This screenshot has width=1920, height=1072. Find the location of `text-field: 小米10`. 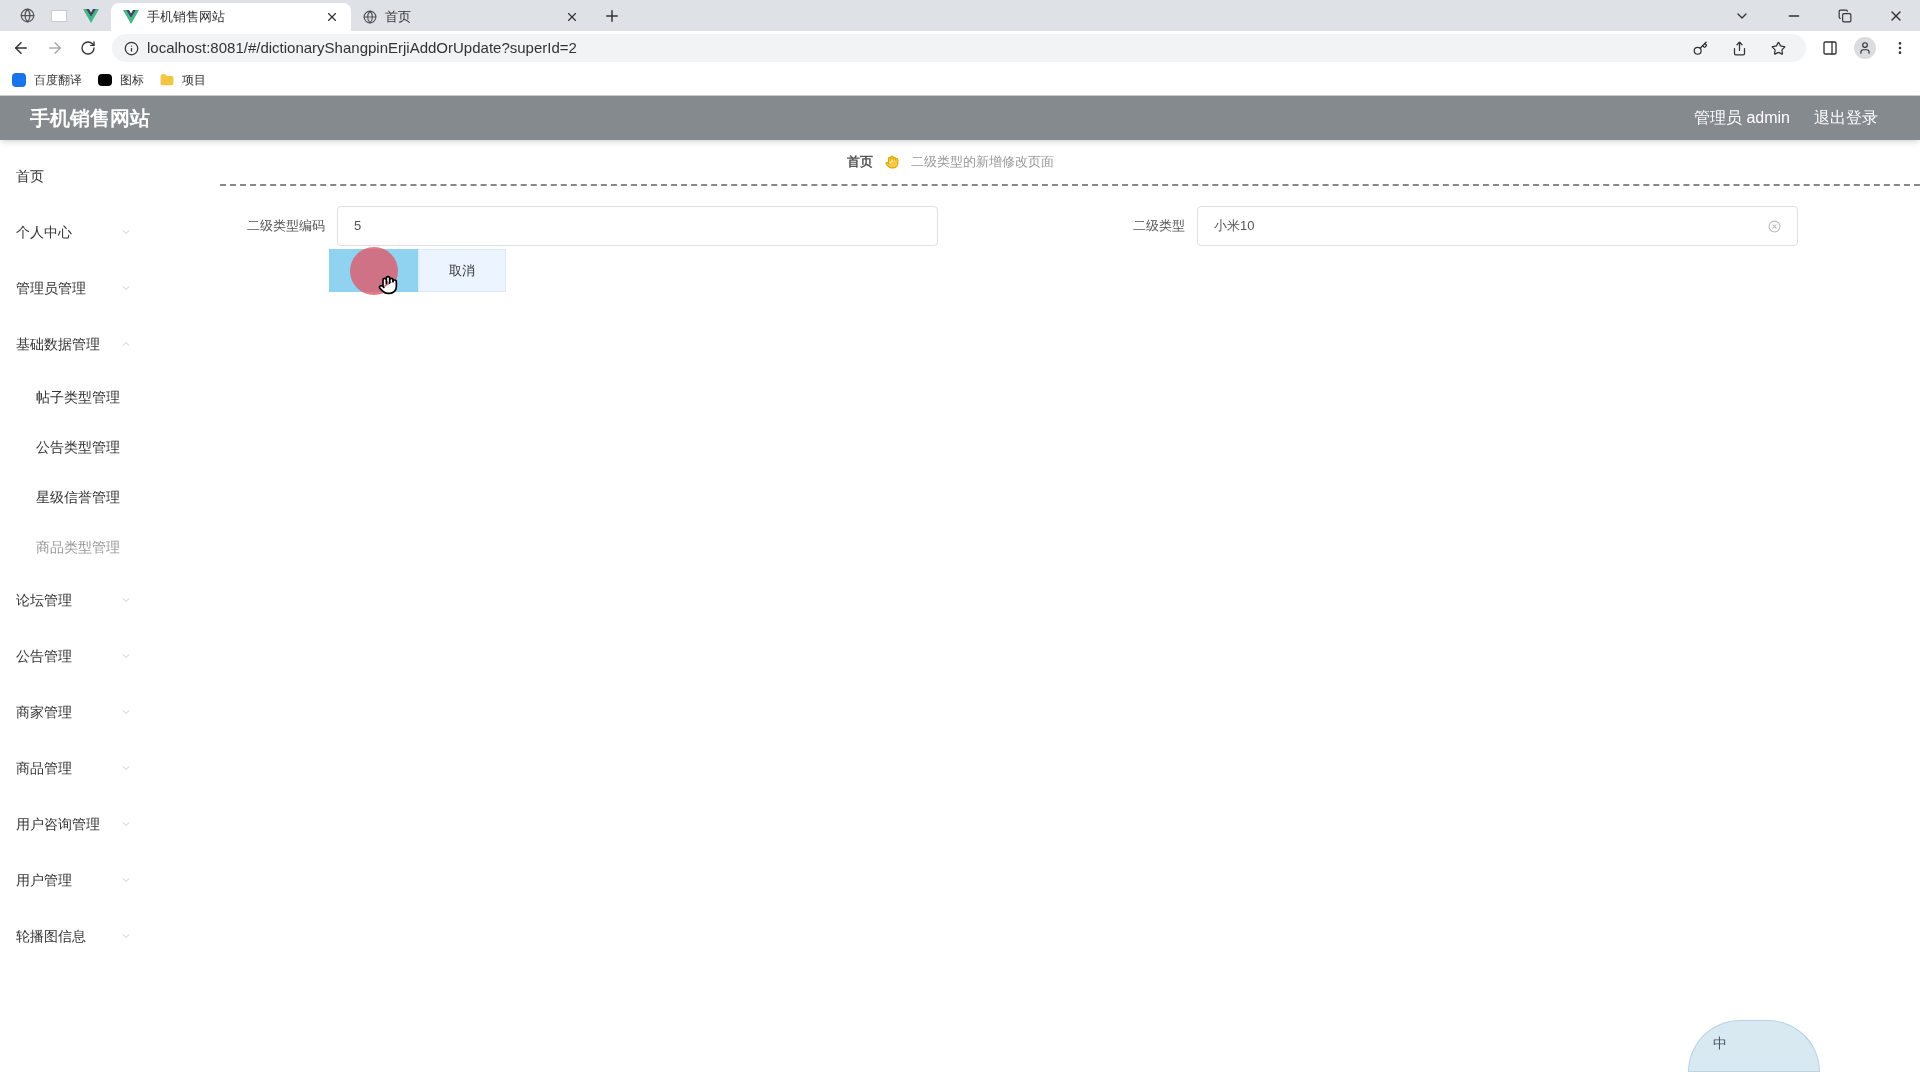

text-field: 小米10 is located at coordinates (1497, 226).